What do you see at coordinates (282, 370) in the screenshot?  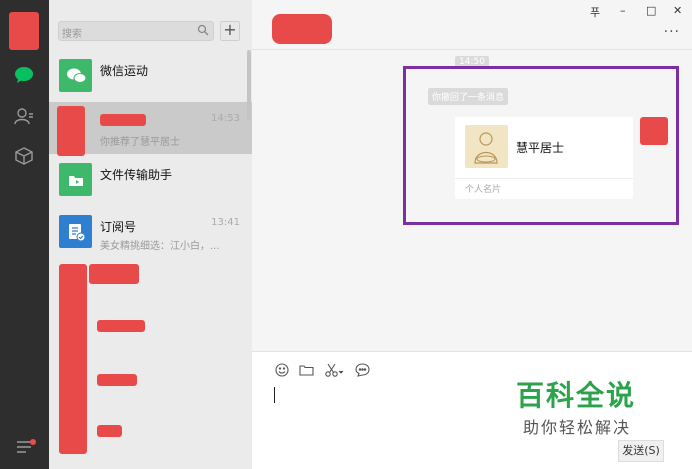 I see `emoji-icon` at bounding box center [282, 370].